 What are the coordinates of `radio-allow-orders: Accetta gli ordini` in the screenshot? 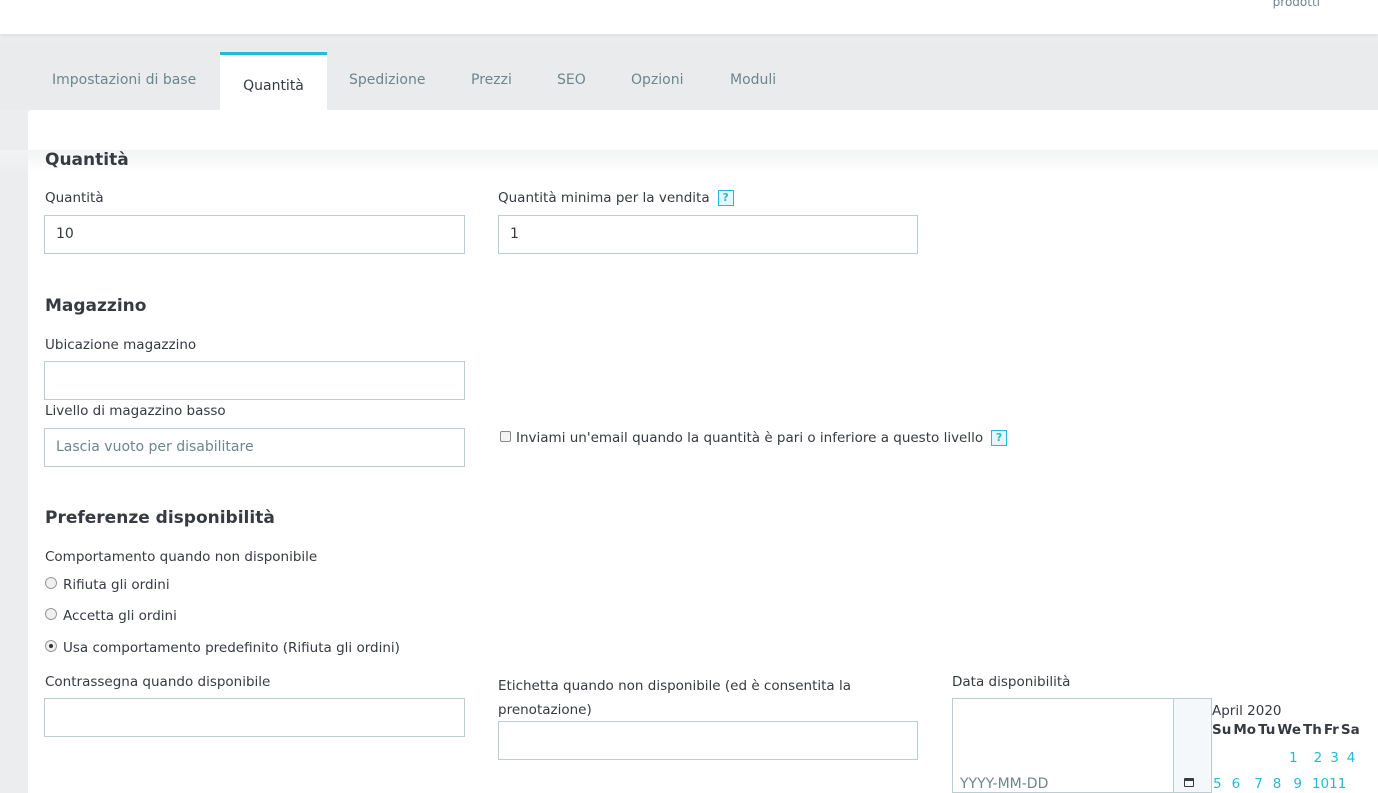 It's located at (111, 616).